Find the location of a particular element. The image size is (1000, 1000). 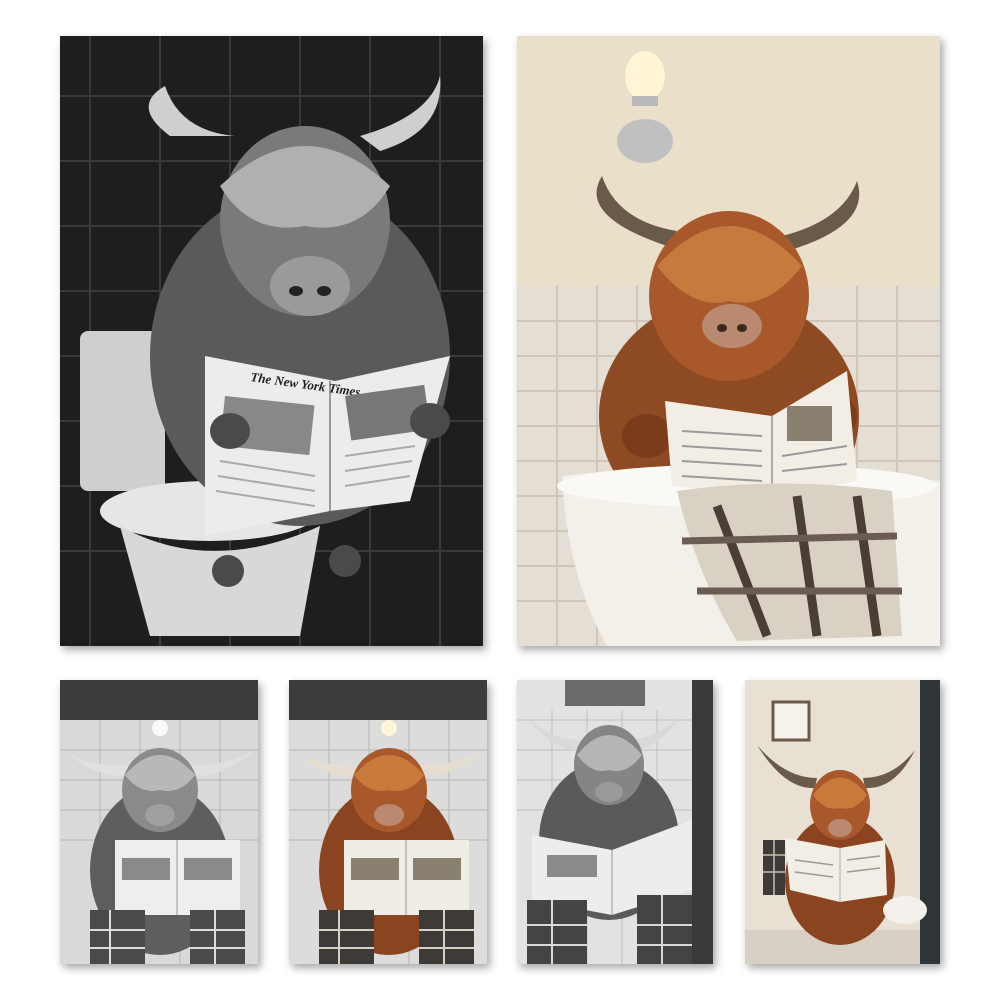

canvas-4-artwork is located at coordinates (388, 822).